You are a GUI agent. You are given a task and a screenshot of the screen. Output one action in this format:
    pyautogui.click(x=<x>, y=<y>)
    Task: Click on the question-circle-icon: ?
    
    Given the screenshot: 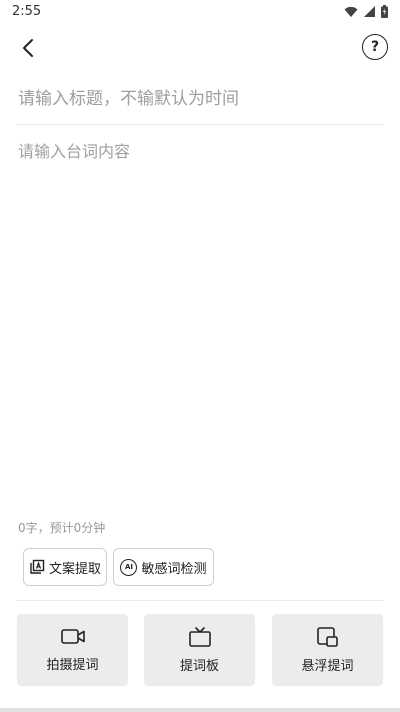 What is the action you would take?
    pyautogui.click(x=375, y=47)
    